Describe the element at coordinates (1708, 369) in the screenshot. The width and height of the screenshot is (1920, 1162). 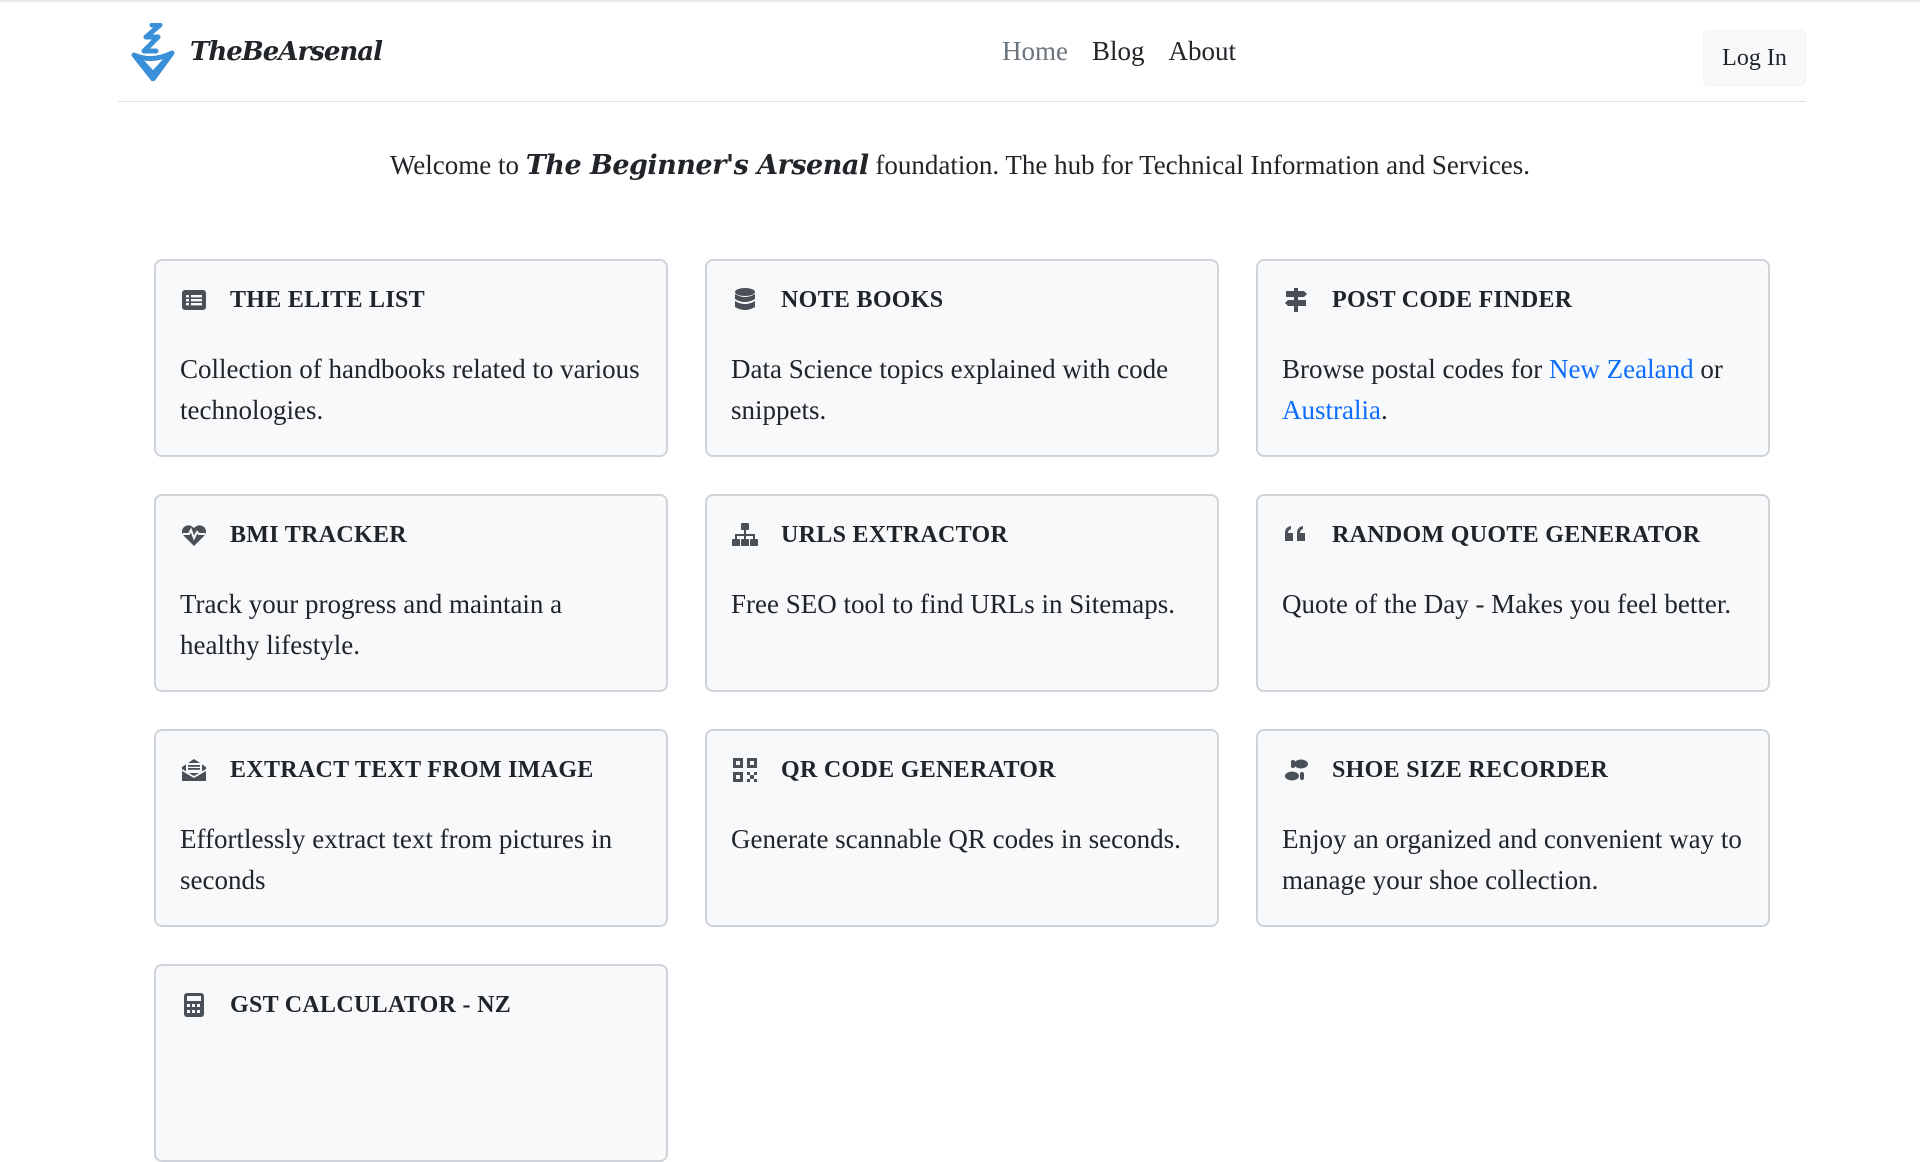
I see `text-mid: or` at that location.